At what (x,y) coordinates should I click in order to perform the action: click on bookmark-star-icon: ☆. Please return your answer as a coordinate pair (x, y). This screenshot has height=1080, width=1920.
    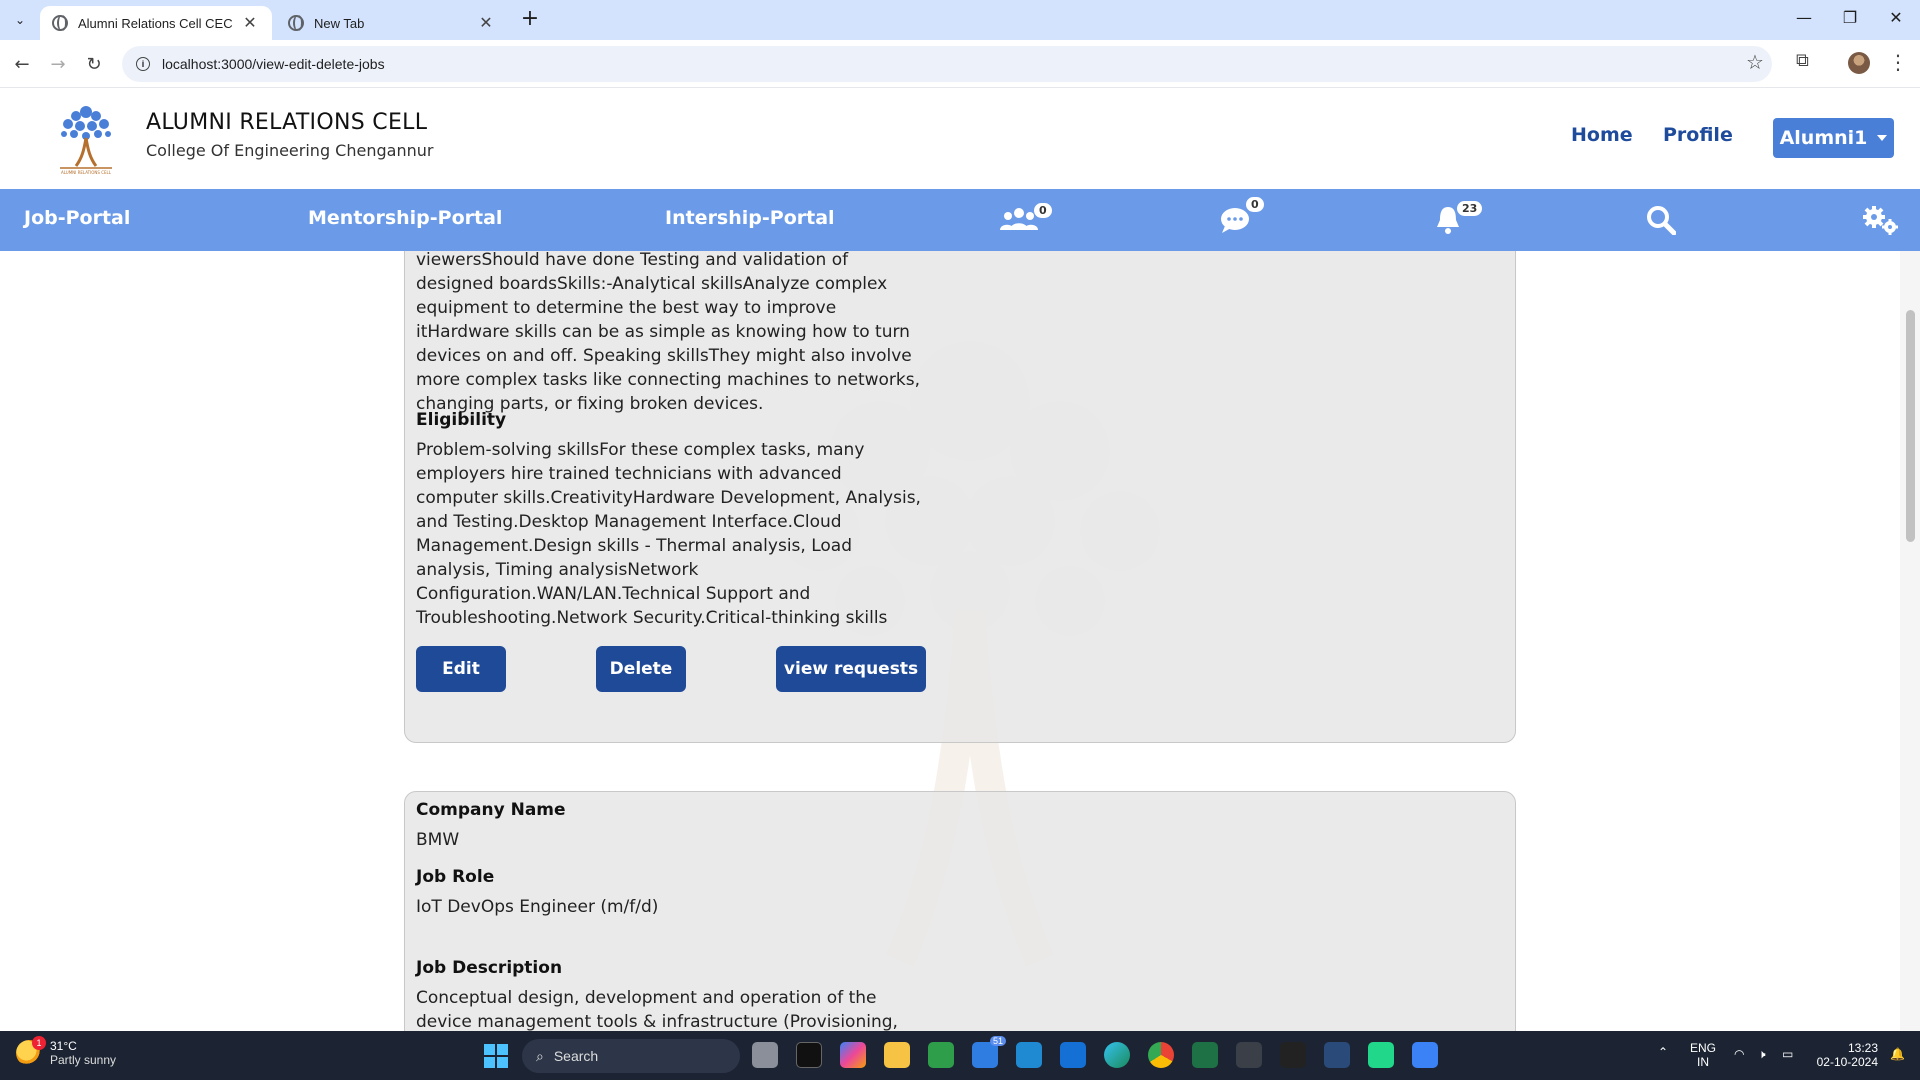
    Looking at the image, I should click on (1755, 62).